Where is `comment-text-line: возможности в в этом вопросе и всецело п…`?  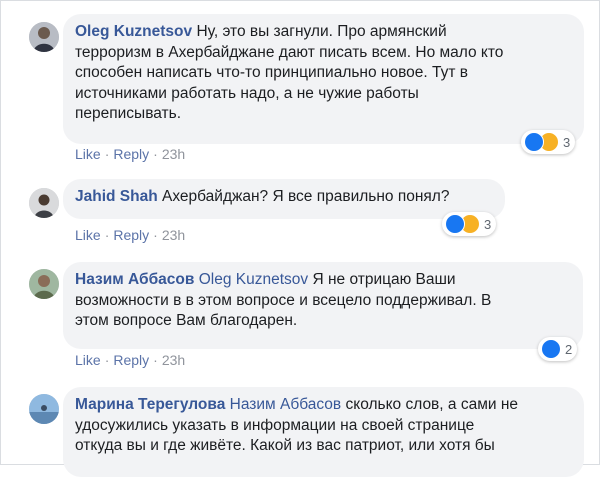
comment-text-line: возможности в в этом вопросе и всецело п… is located at coordinates (283, 300).